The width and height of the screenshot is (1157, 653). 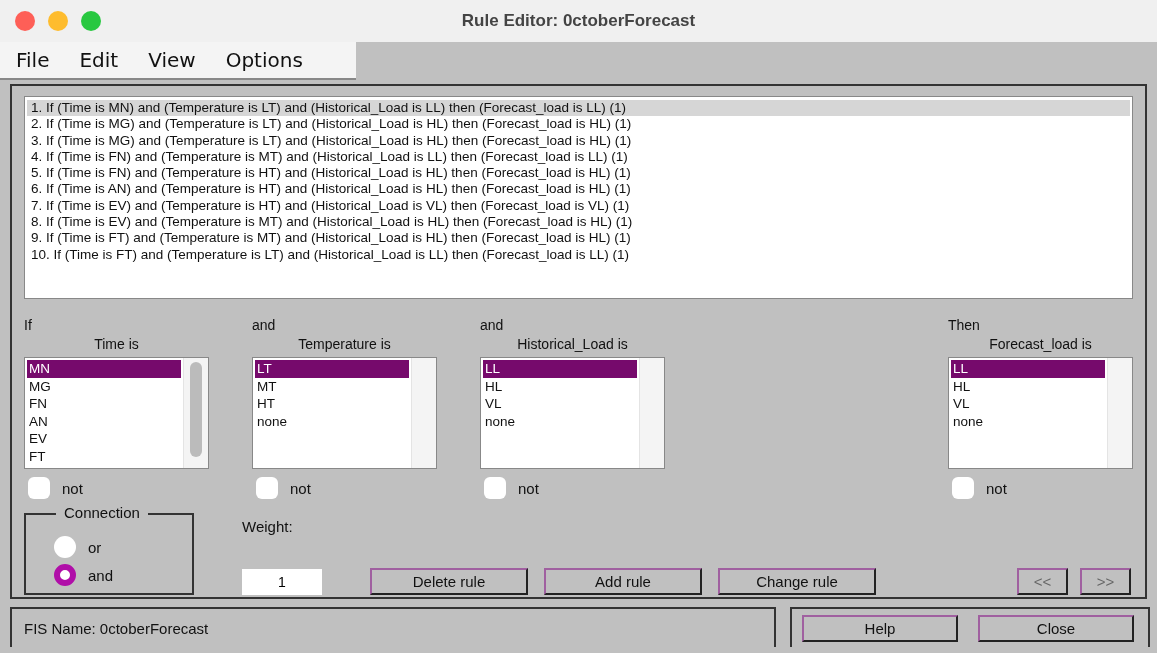 What do you see at coordinates (33, 60) in the screenshot?
I see `menu-item: File` at bounding box center [33, 60].